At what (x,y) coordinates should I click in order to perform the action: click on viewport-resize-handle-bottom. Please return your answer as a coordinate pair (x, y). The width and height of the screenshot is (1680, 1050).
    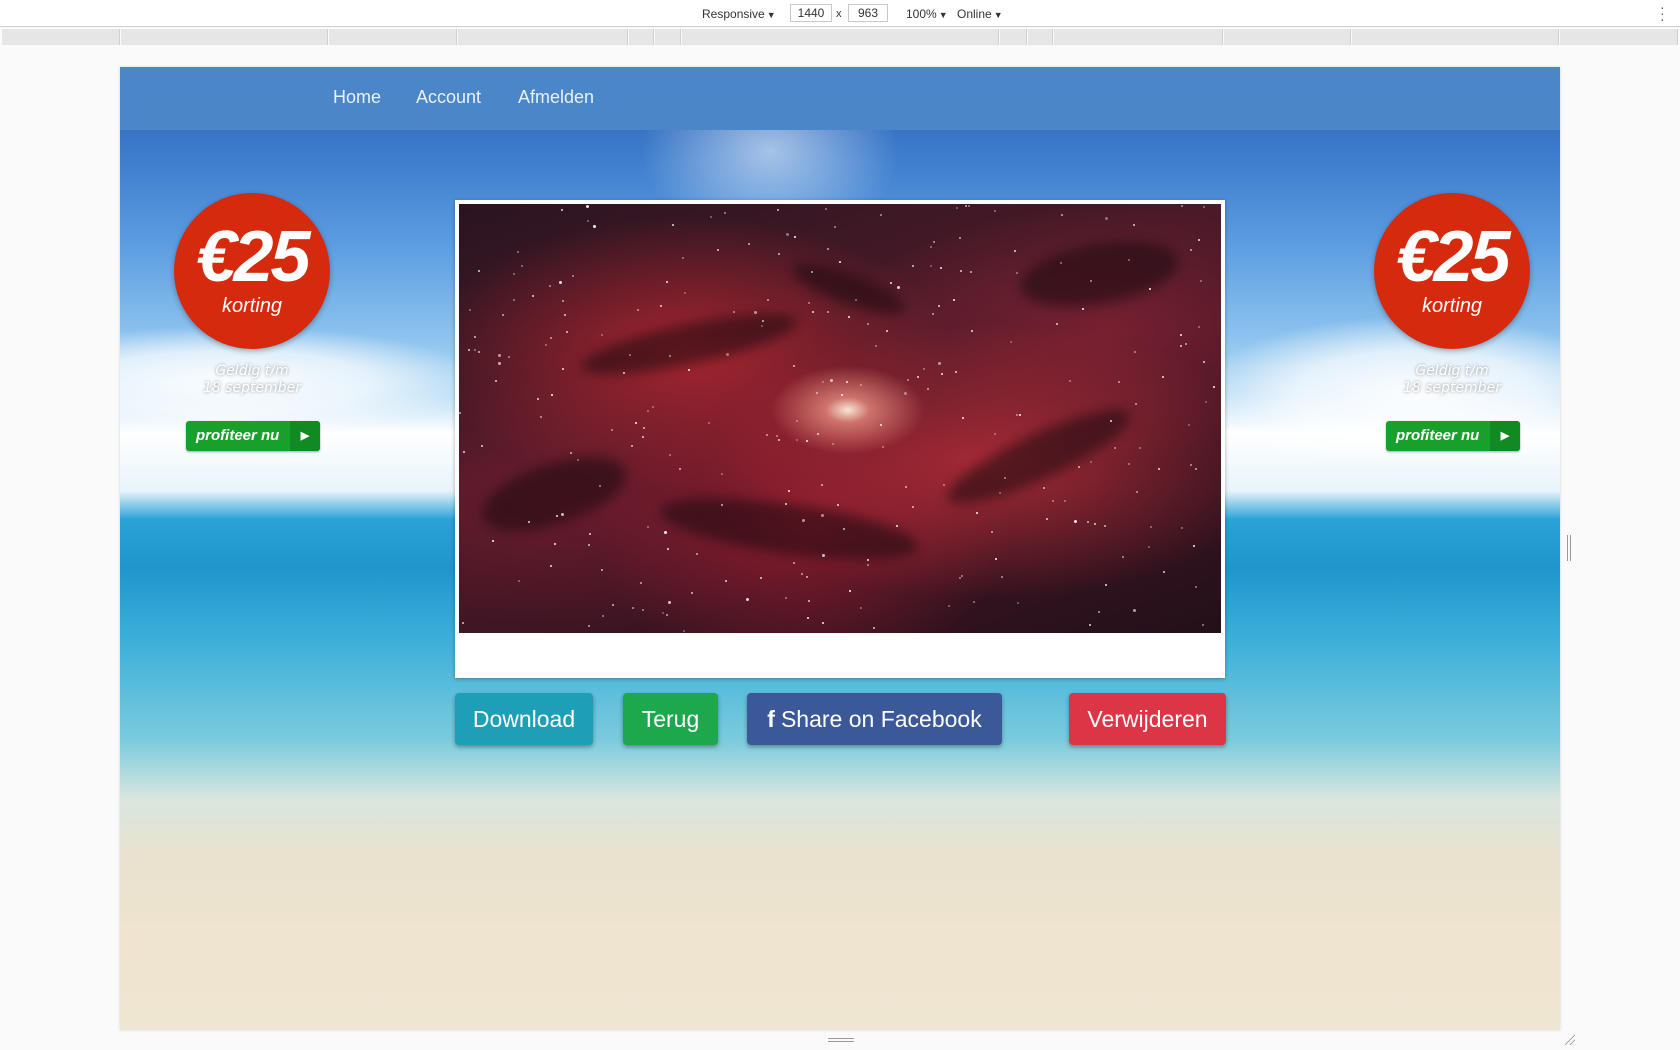
    Looking at the image, I should click on (841, 1040).